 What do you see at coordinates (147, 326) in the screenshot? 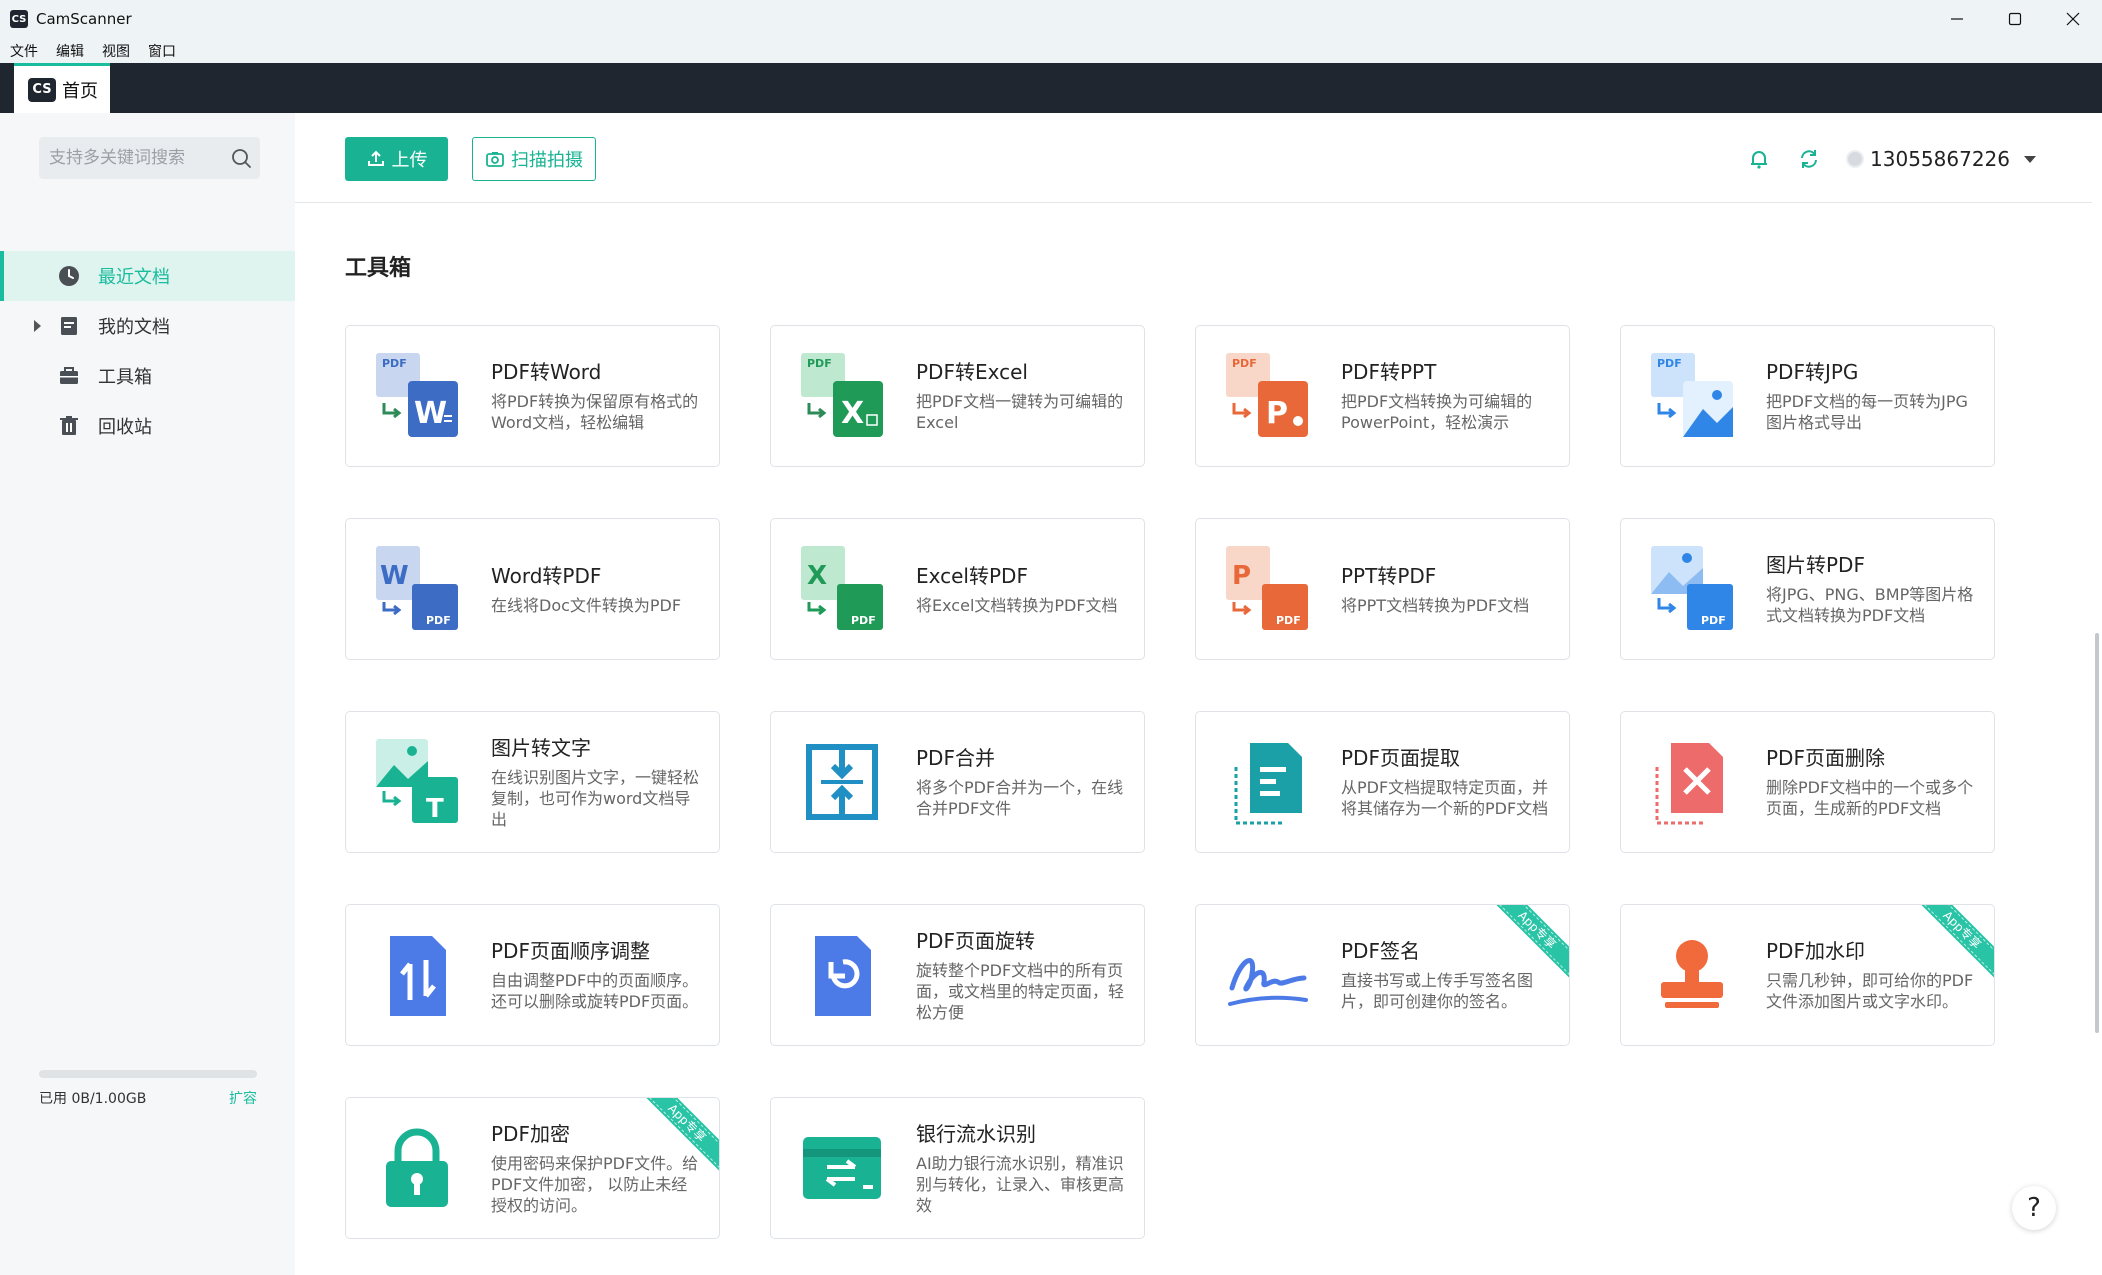
I see `sidebar-item-my-docs: 我的文档` at bounding box center [147, 326].